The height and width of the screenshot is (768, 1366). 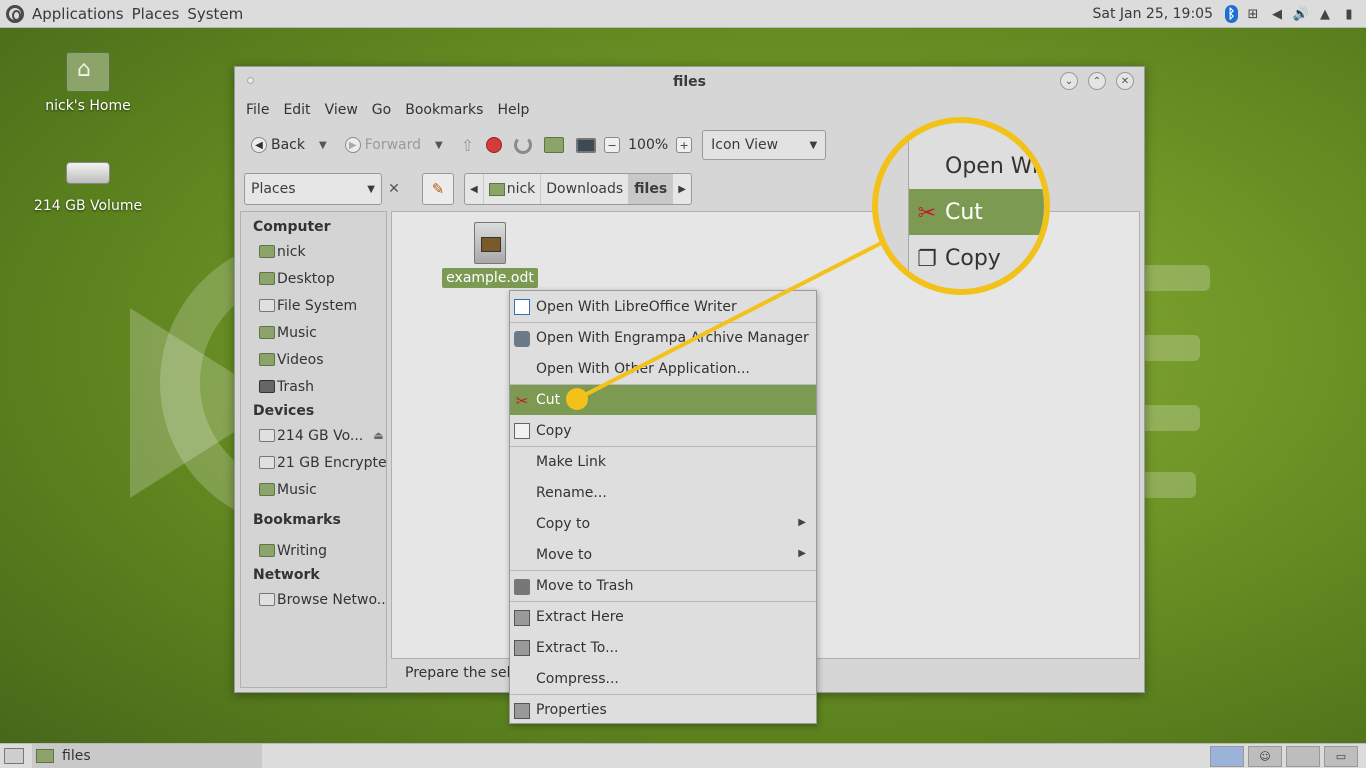 What do you see at coordinates (45, 756) in the screenshot?
I see `folder-icon` at bounding box center [45, 756].